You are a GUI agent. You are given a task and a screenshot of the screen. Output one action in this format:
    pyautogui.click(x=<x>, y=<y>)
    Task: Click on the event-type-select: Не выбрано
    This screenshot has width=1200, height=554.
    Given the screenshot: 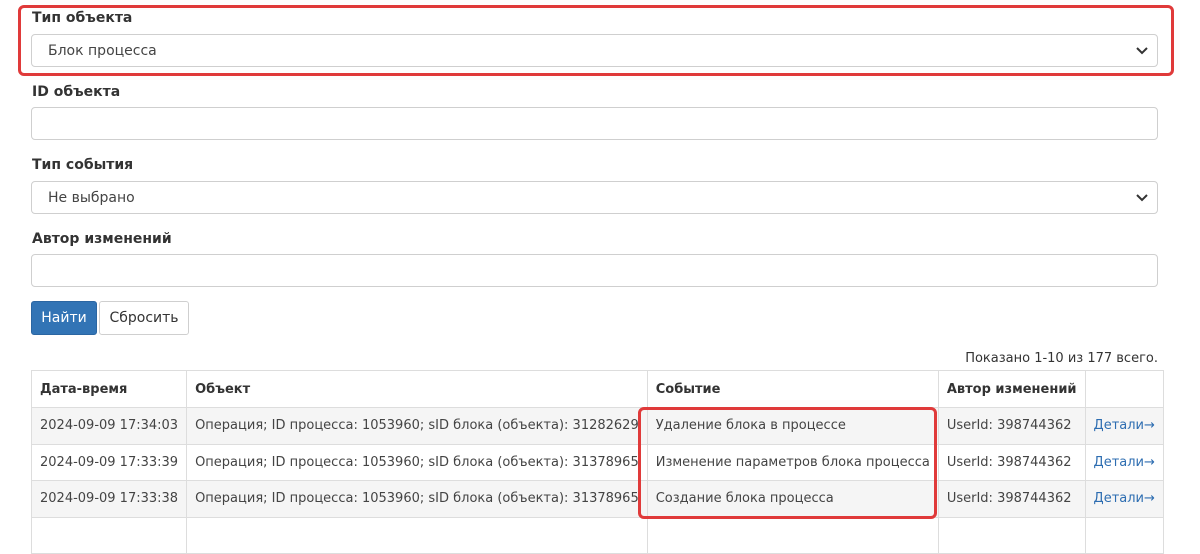 What is the action you would take?
    pyautogui.click(x=594, y=197)
    